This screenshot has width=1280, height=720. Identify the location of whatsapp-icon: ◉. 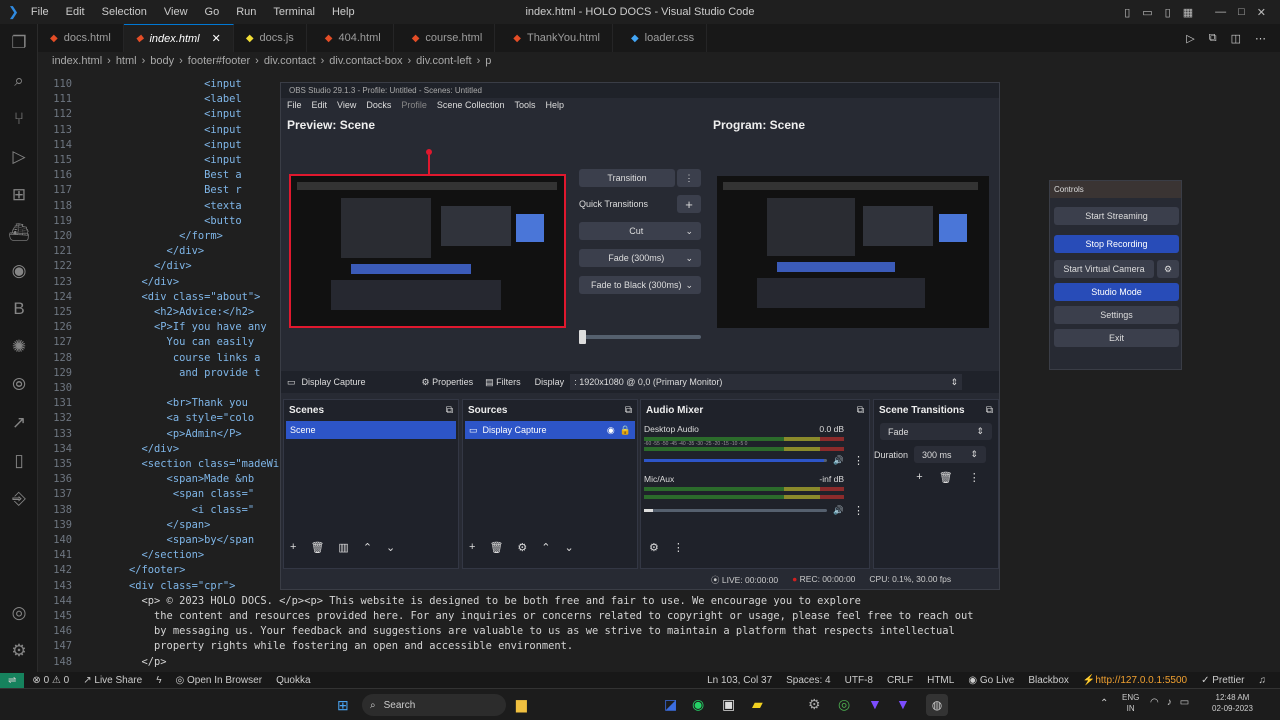
(698, 704).